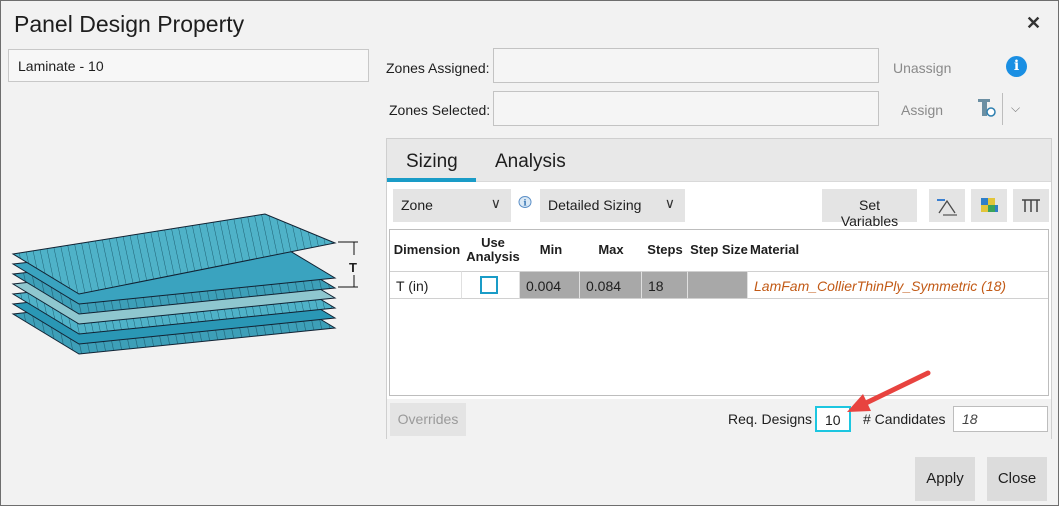 Image resolution: width=1059 pixels, height=506 pixels. I want to click on set-variables-button: Set Variables, so click(869, 209).